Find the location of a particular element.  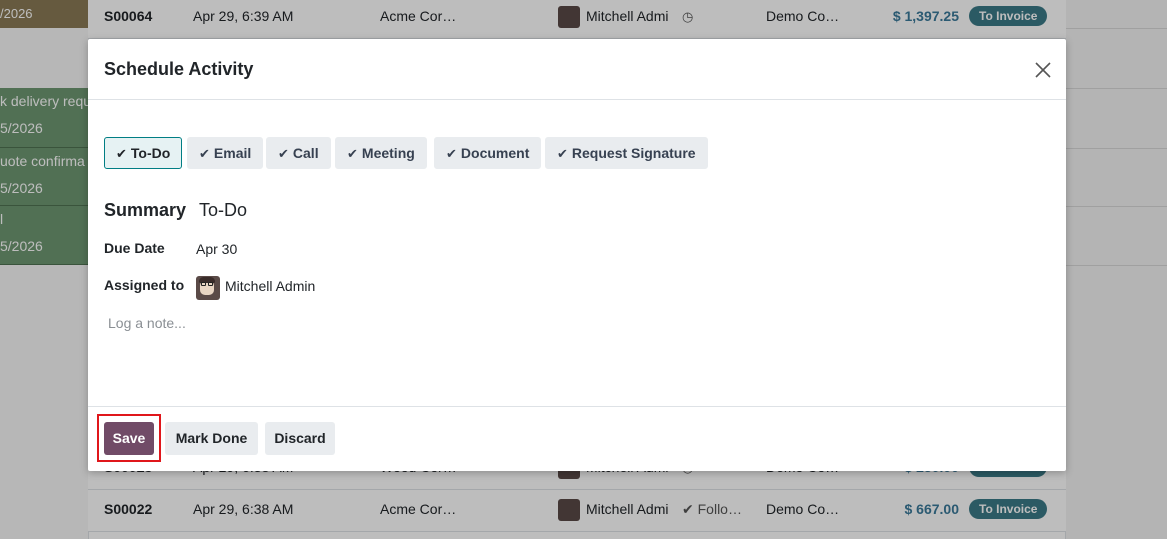

modal-footer: Save Mark Done Discard is located at coordinates (577, 438).